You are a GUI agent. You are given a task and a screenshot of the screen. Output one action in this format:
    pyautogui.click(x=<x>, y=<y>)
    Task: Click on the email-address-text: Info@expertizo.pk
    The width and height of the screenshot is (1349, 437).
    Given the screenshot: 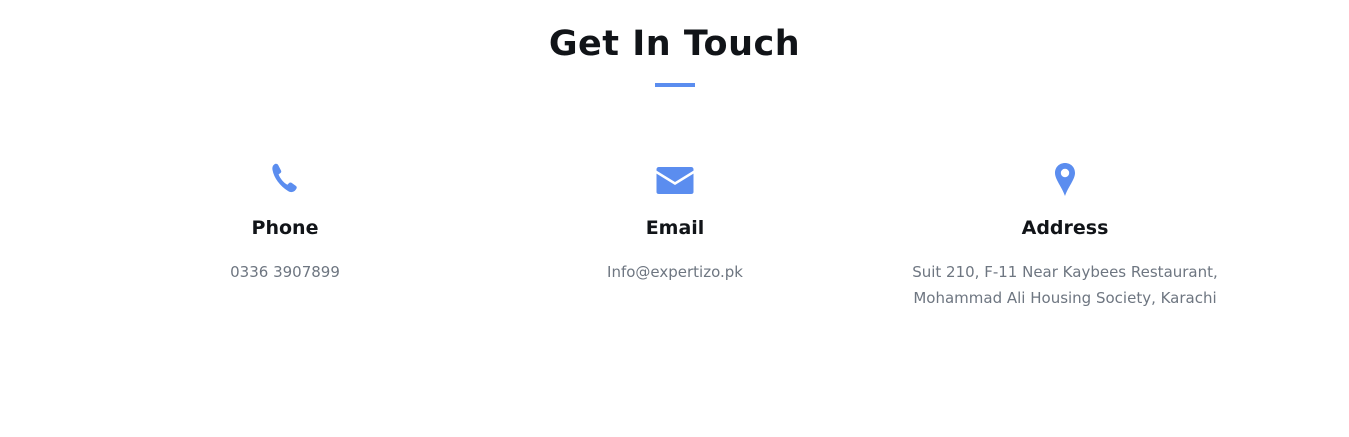 What is the action you would take?
    pyautogui.click(x=675, y=272)
    